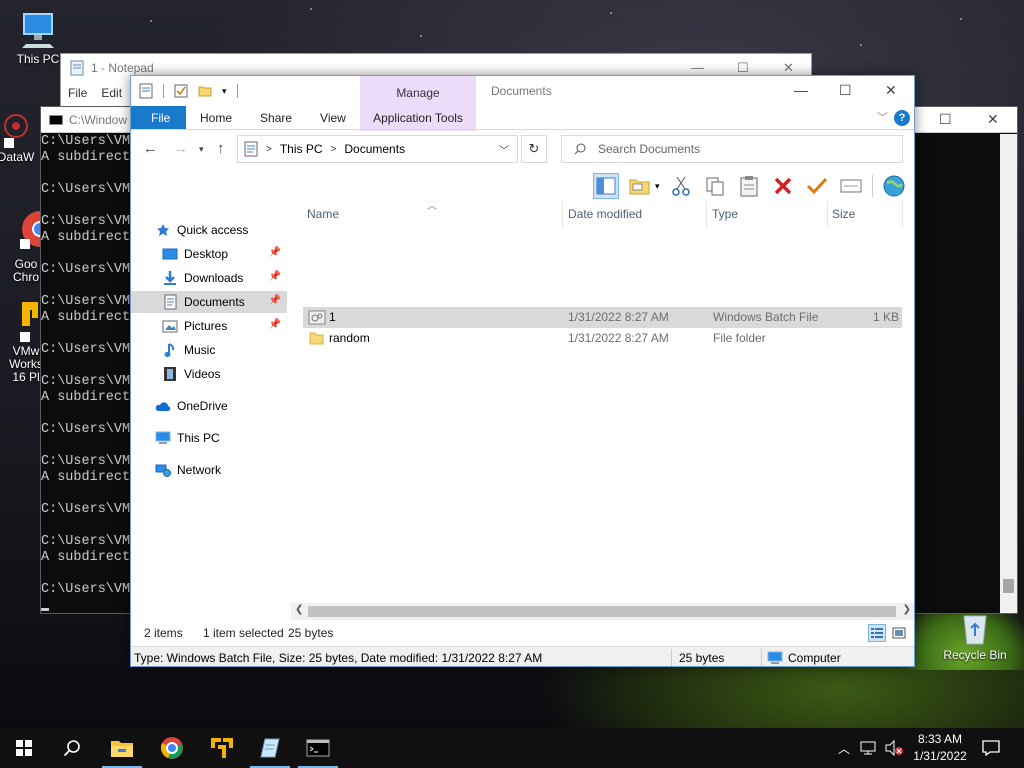 The height and width of the screenshot is (768, 1024). I want to click on new-item-button, so click(640, 186).